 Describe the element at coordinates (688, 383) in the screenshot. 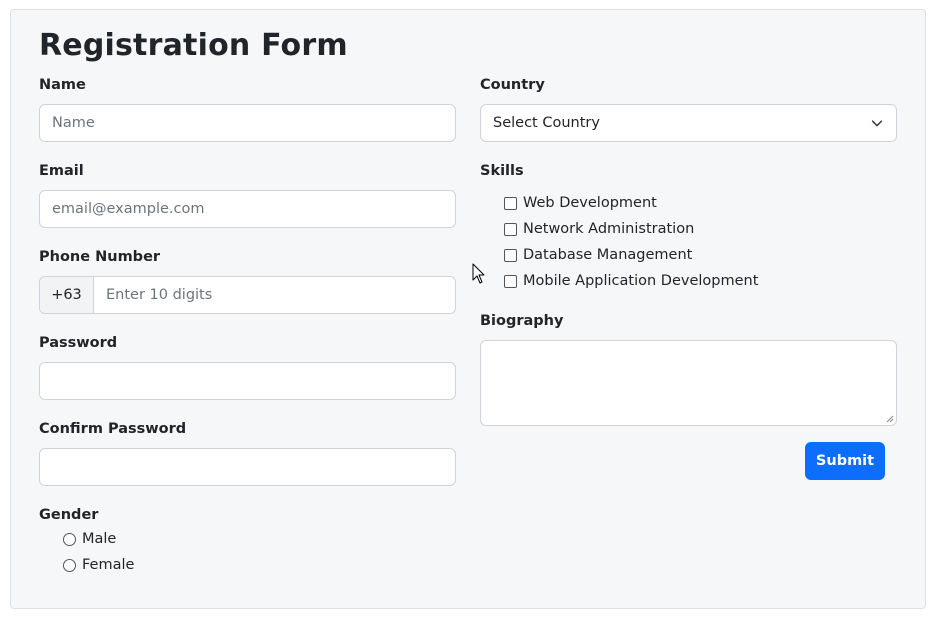

I see `biography-textarea` at that location.